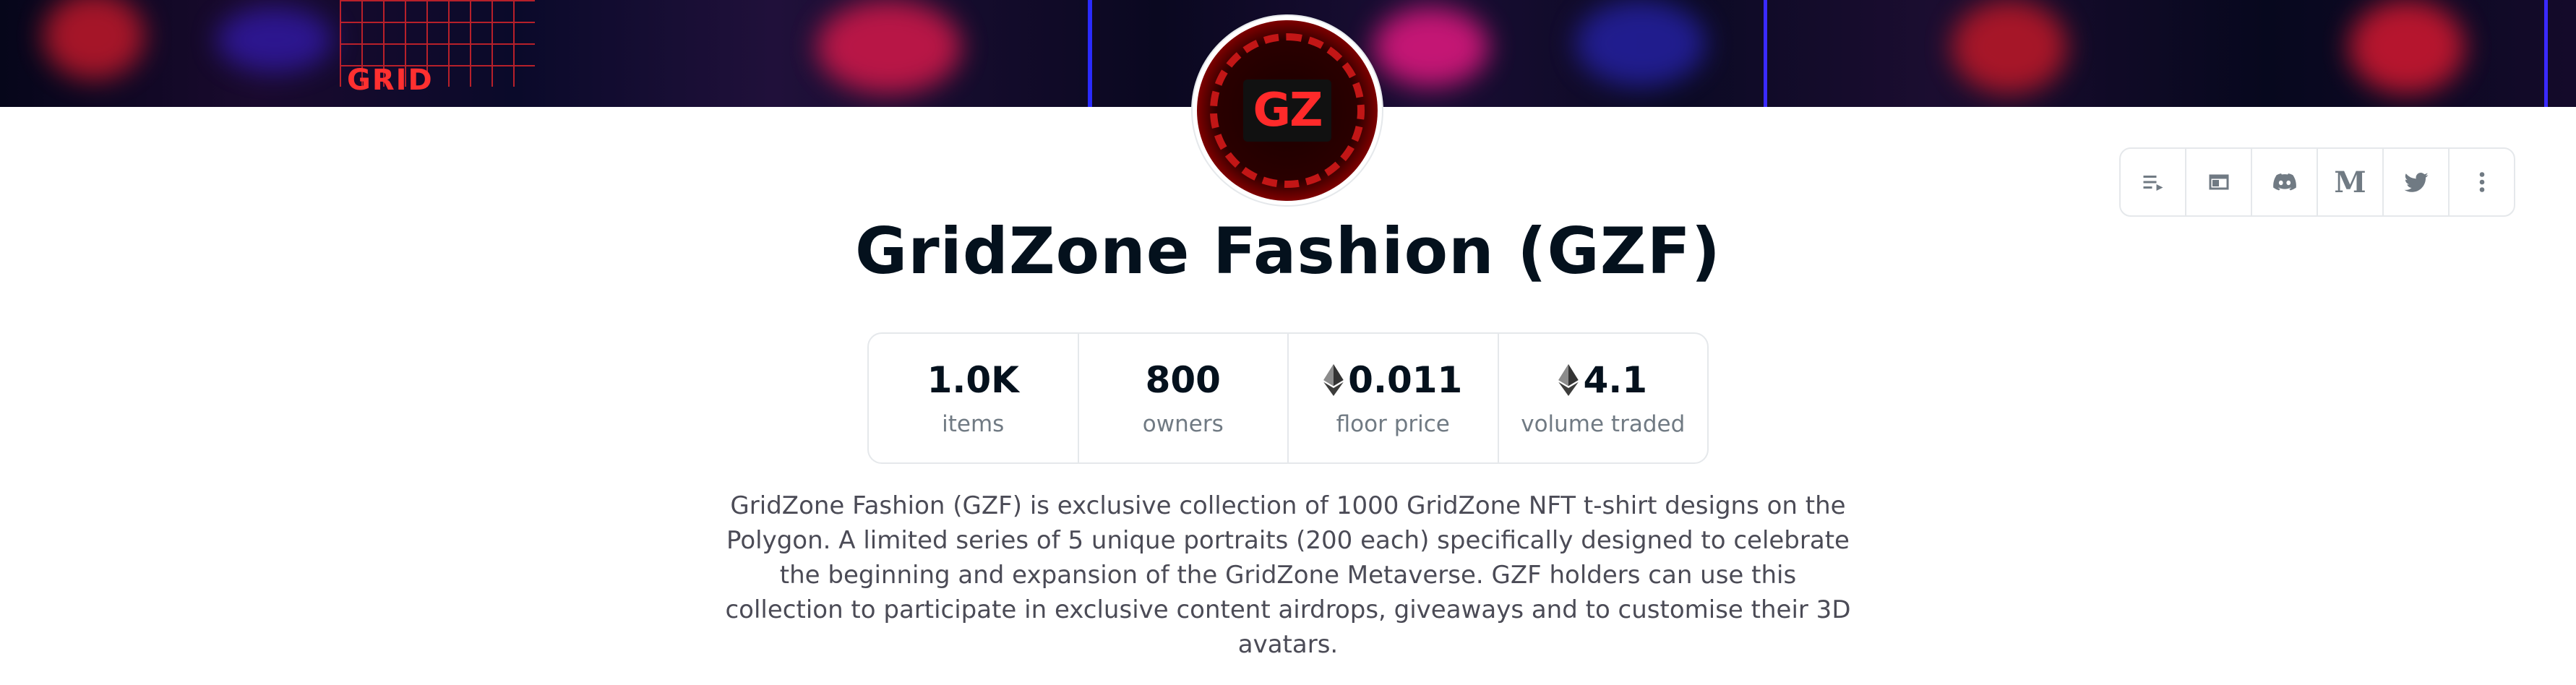  I want to click on medium-icon: M, so click(2350, 182).